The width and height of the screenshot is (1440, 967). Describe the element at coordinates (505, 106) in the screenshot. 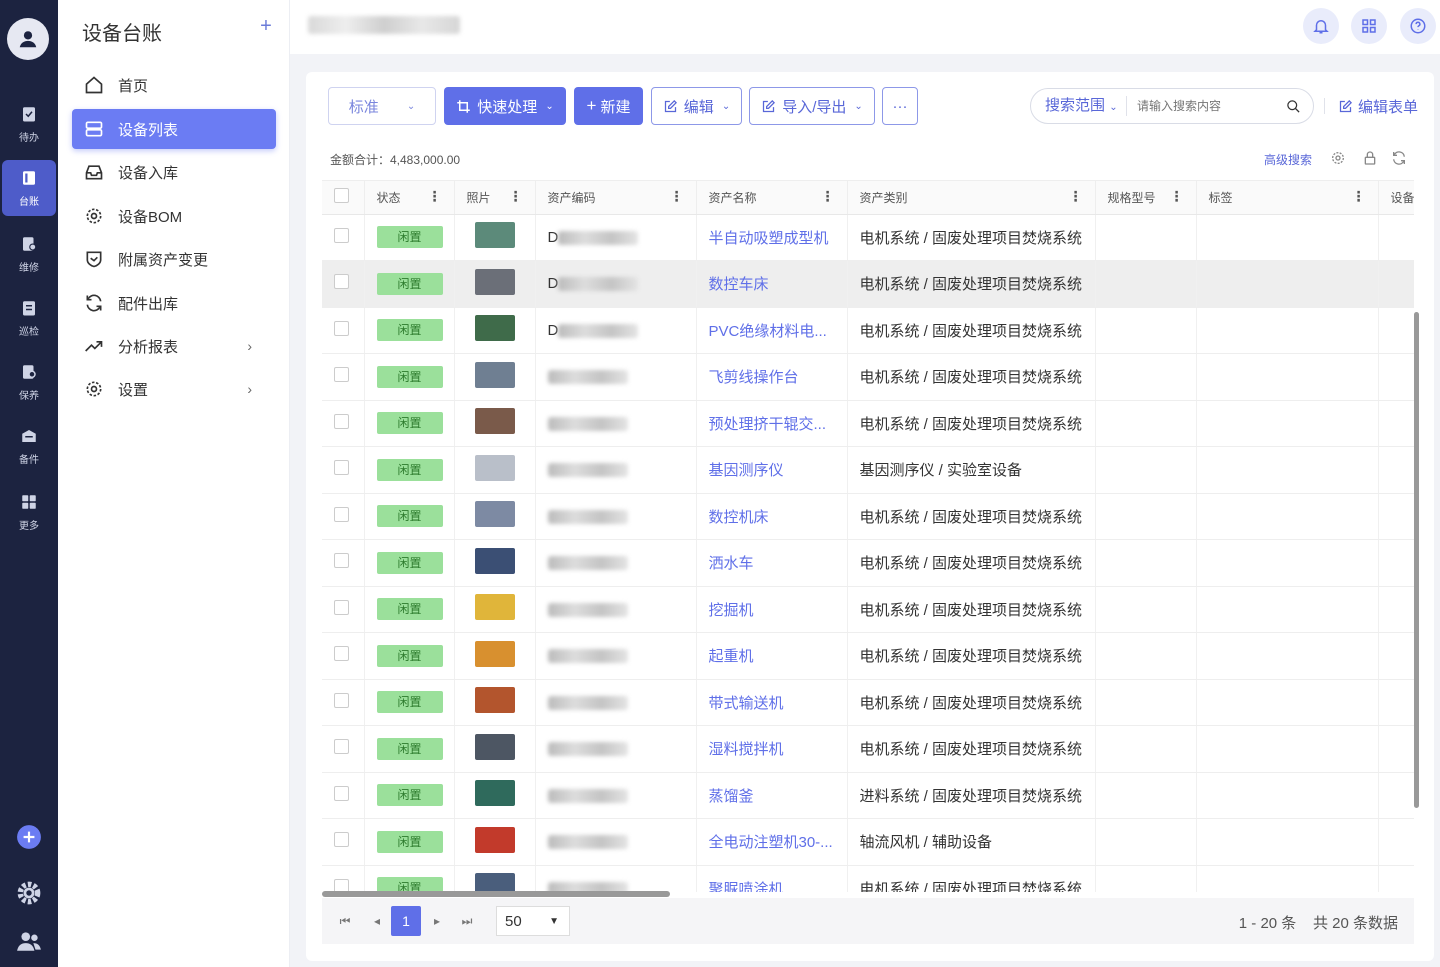

I see `quick-process-button: 快速处理 ⌄` at that location.